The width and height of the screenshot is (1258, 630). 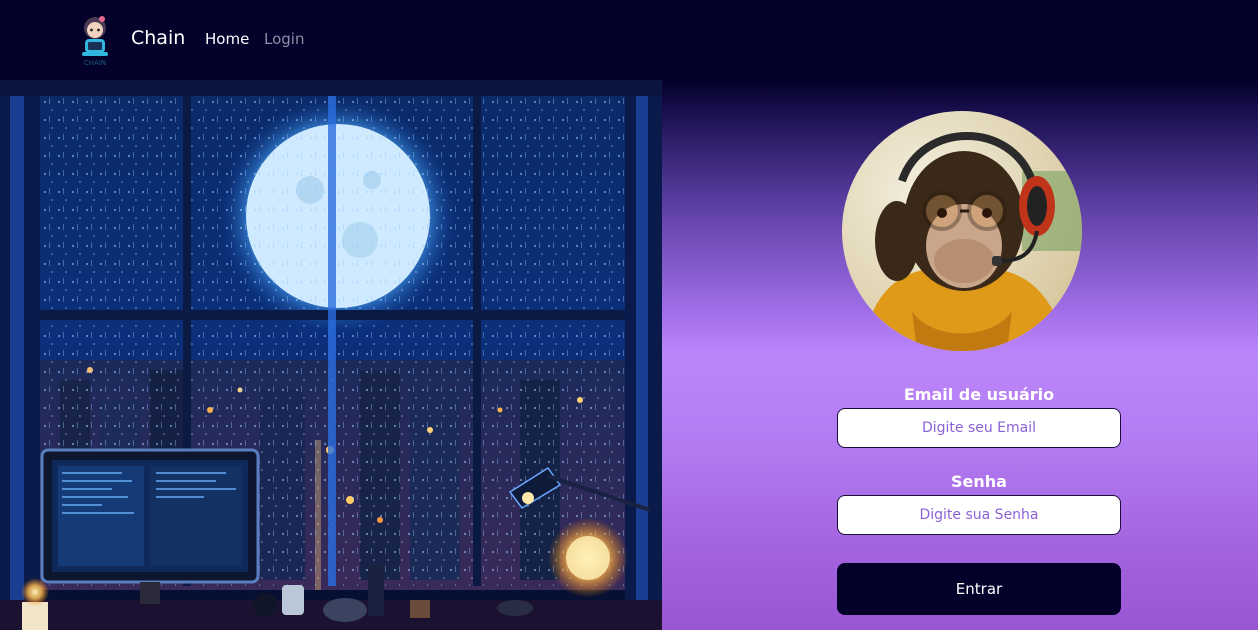 What do you see at coordinates (979, 481) in the screenshot?
I see `password-label: Senha` at bounding box center [979, 481].